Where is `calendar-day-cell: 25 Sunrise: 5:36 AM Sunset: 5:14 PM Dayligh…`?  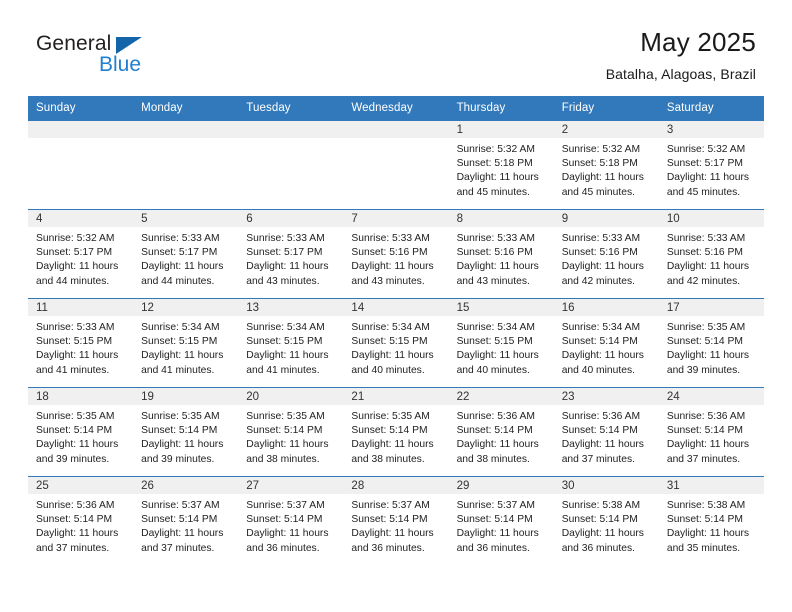
calendar-day-cell: 25 Sunrise: 5:36 AM Sunset: 5:14 PM Dayligh… is located at coordinates (81, 521).